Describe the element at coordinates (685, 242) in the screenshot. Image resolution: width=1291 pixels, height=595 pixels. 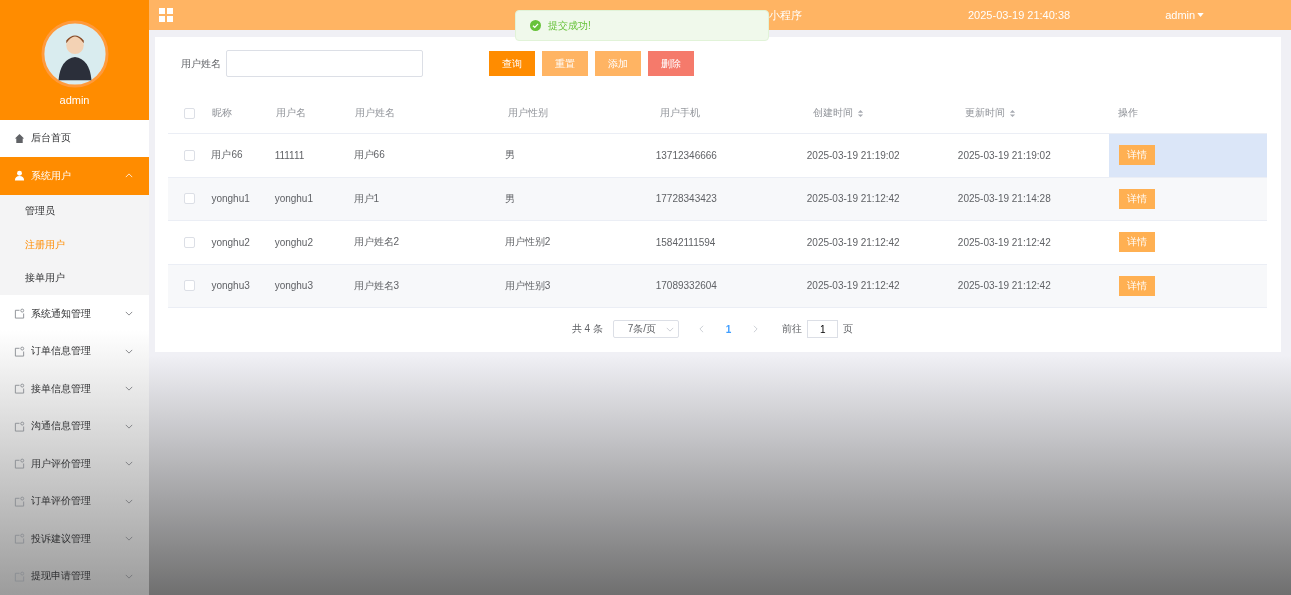
I see `table-cell: 15842111594` at that location.